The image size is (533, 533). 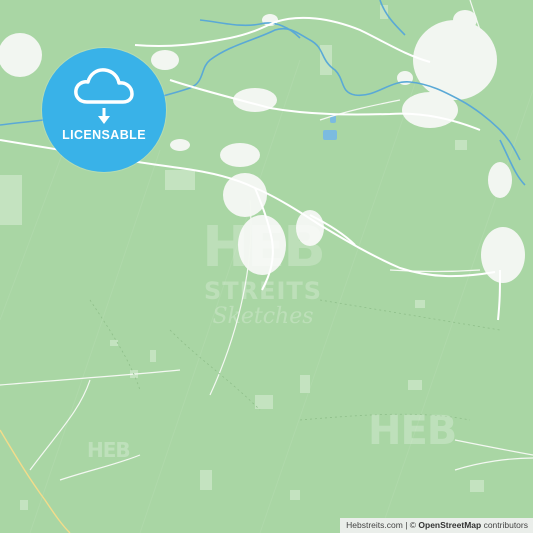 What do you see at coordinates (503, 255) in the screenshot?
I see `town-east` at bounding box center [503, 255].